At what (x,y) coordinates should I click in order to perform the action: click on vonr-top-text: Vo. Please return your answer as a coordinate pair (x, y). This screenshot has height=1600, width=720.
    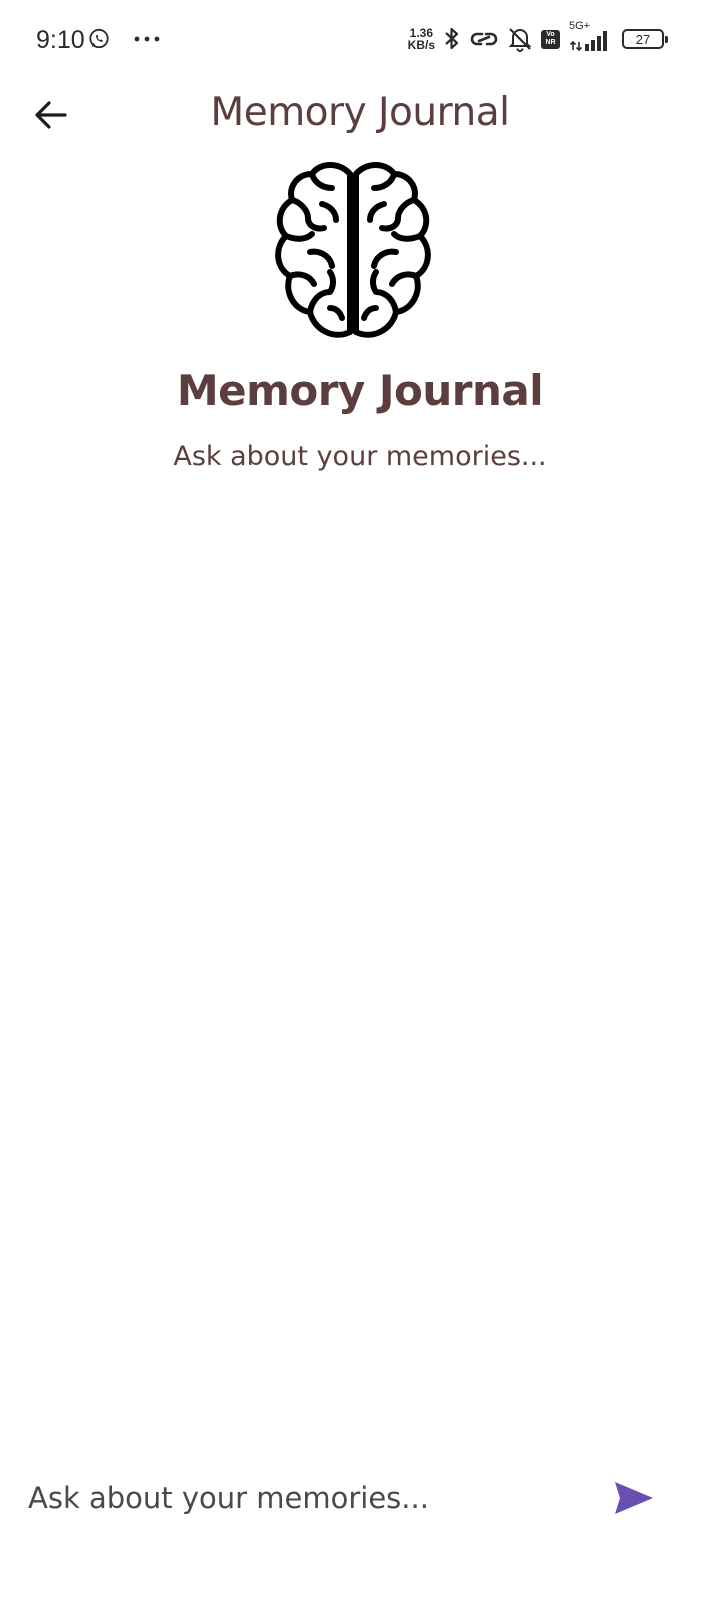
    Looking at the image, I should click on (550, 34).